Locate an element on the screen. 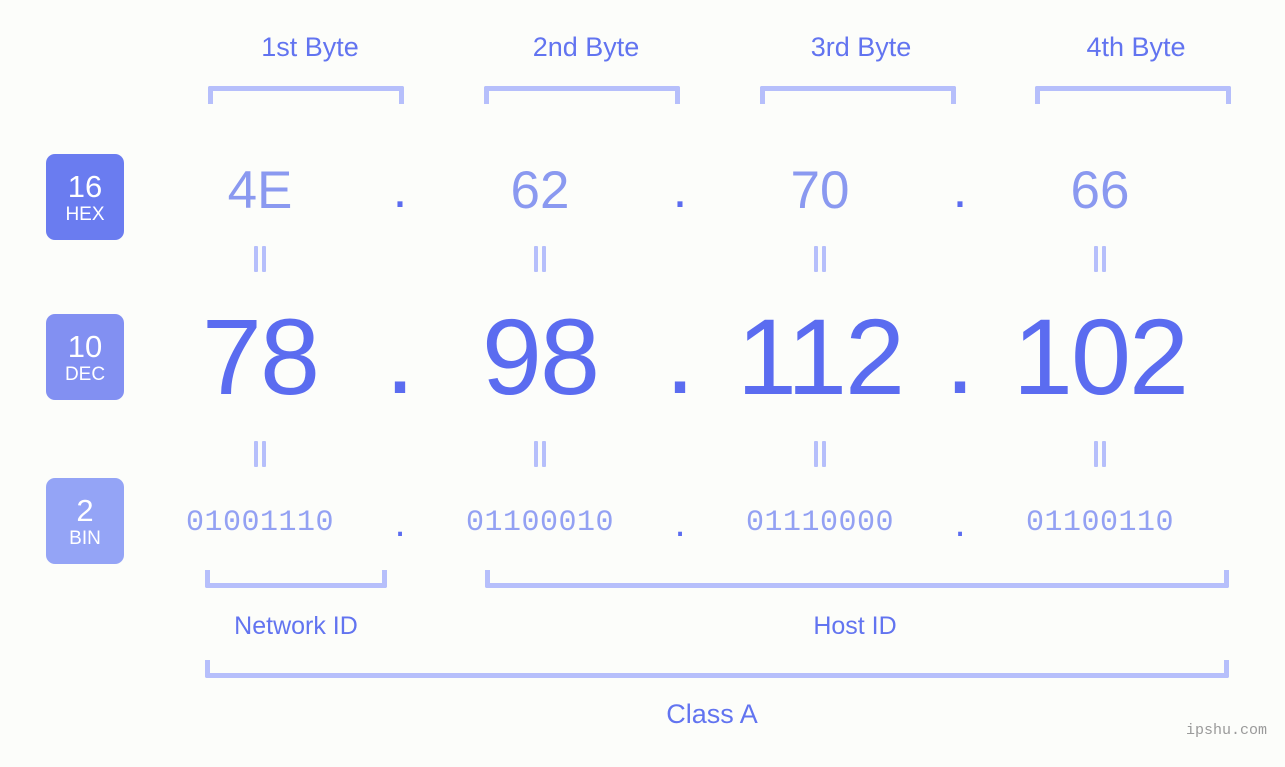 The width and height of the screenshot is (1285, 767). base-badge-hex-abbr: HEX is located at coordinates (85, 214).